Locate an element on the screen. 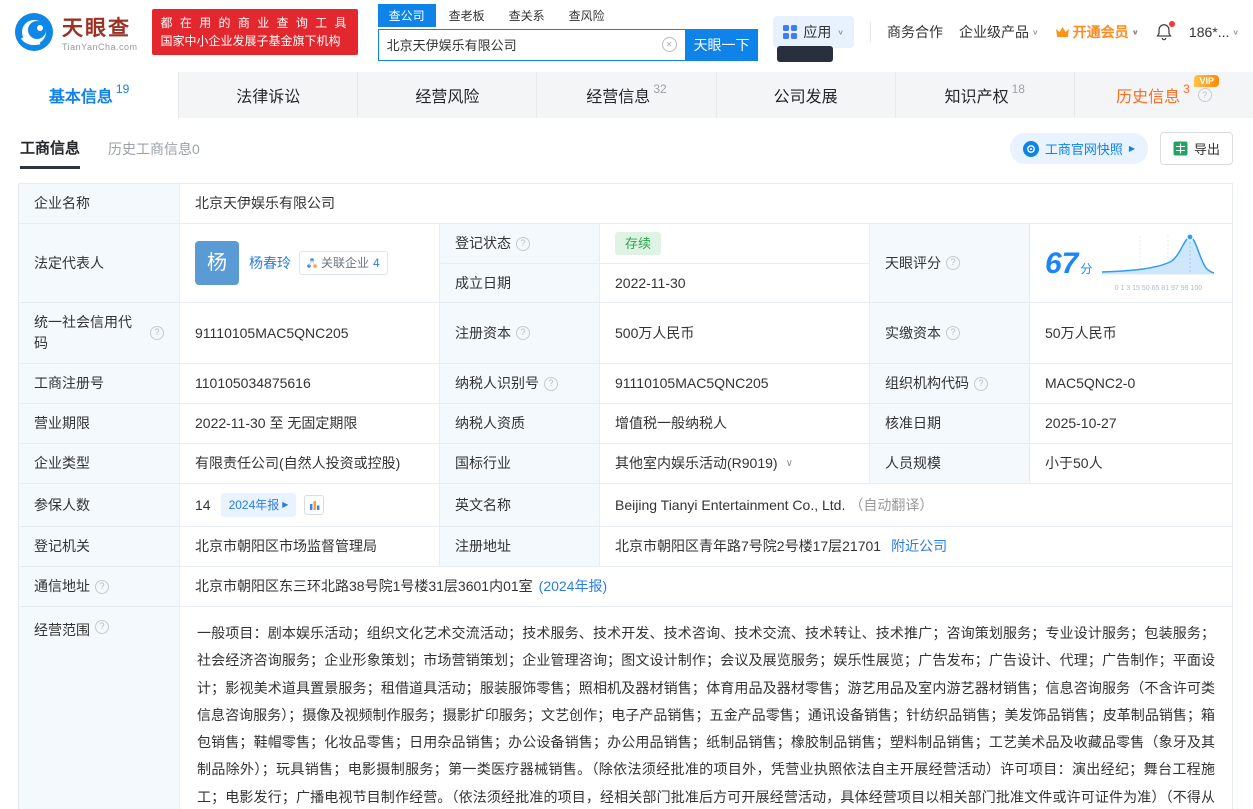 The height and width of the screenshot is (809, 1253). open-vip-link: 开通会员 ∨ is located at coordinates (1097, 32).